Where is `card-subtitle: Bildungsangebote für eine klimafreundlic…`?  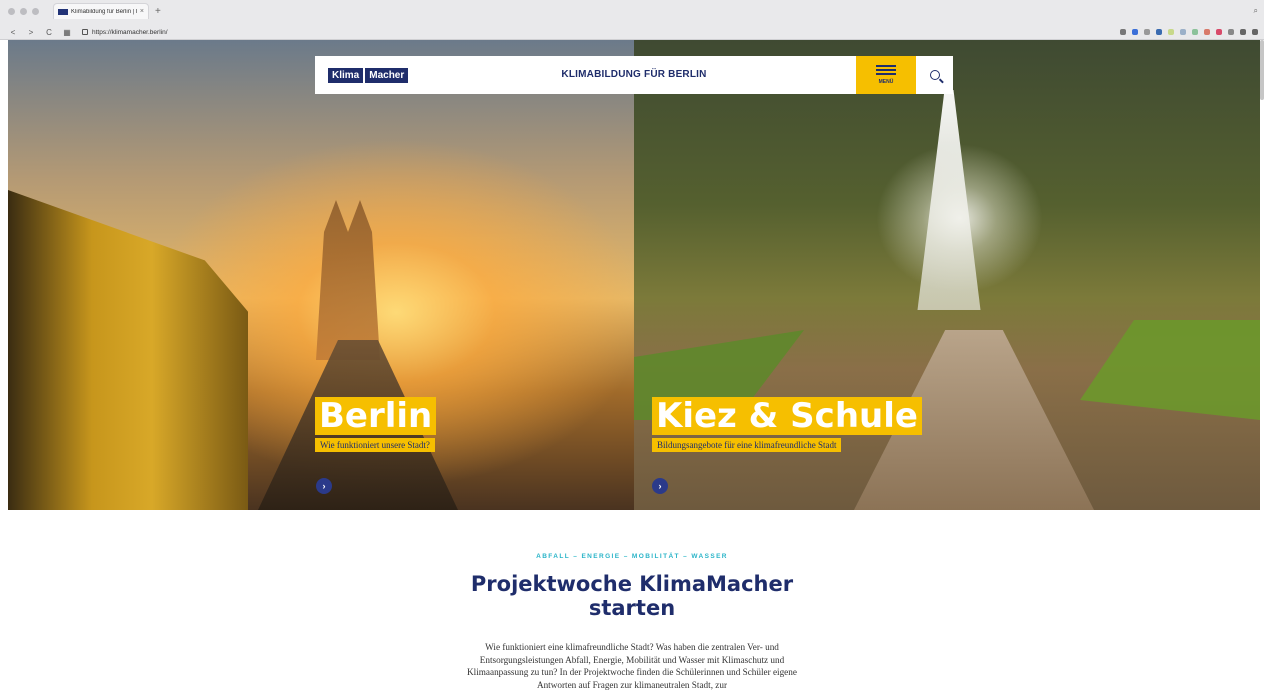
card-subtitle: Bildungsangebote für eine klimafreundlic… is located at coordinates (747, 445).